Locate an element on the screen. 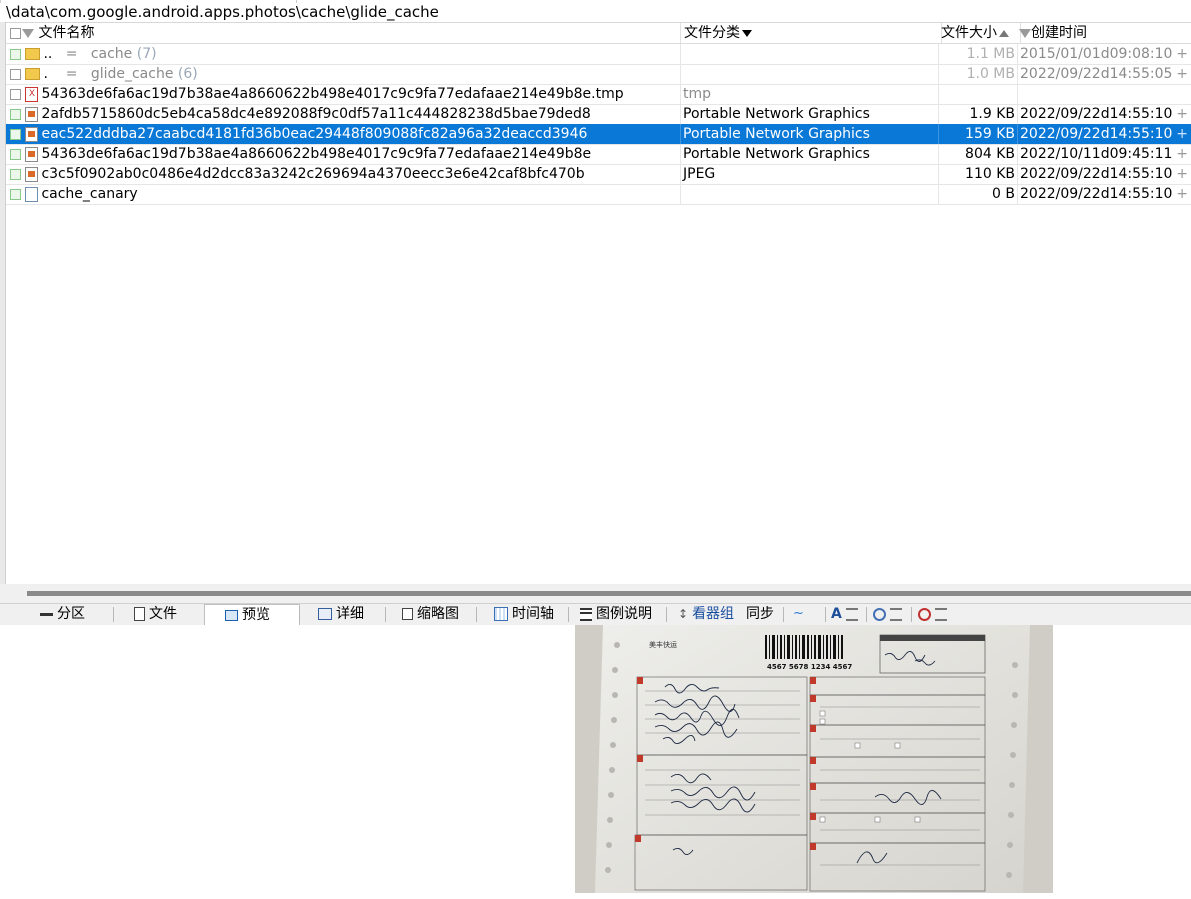  select-all-checkbox is located at coordinates (15, 33).